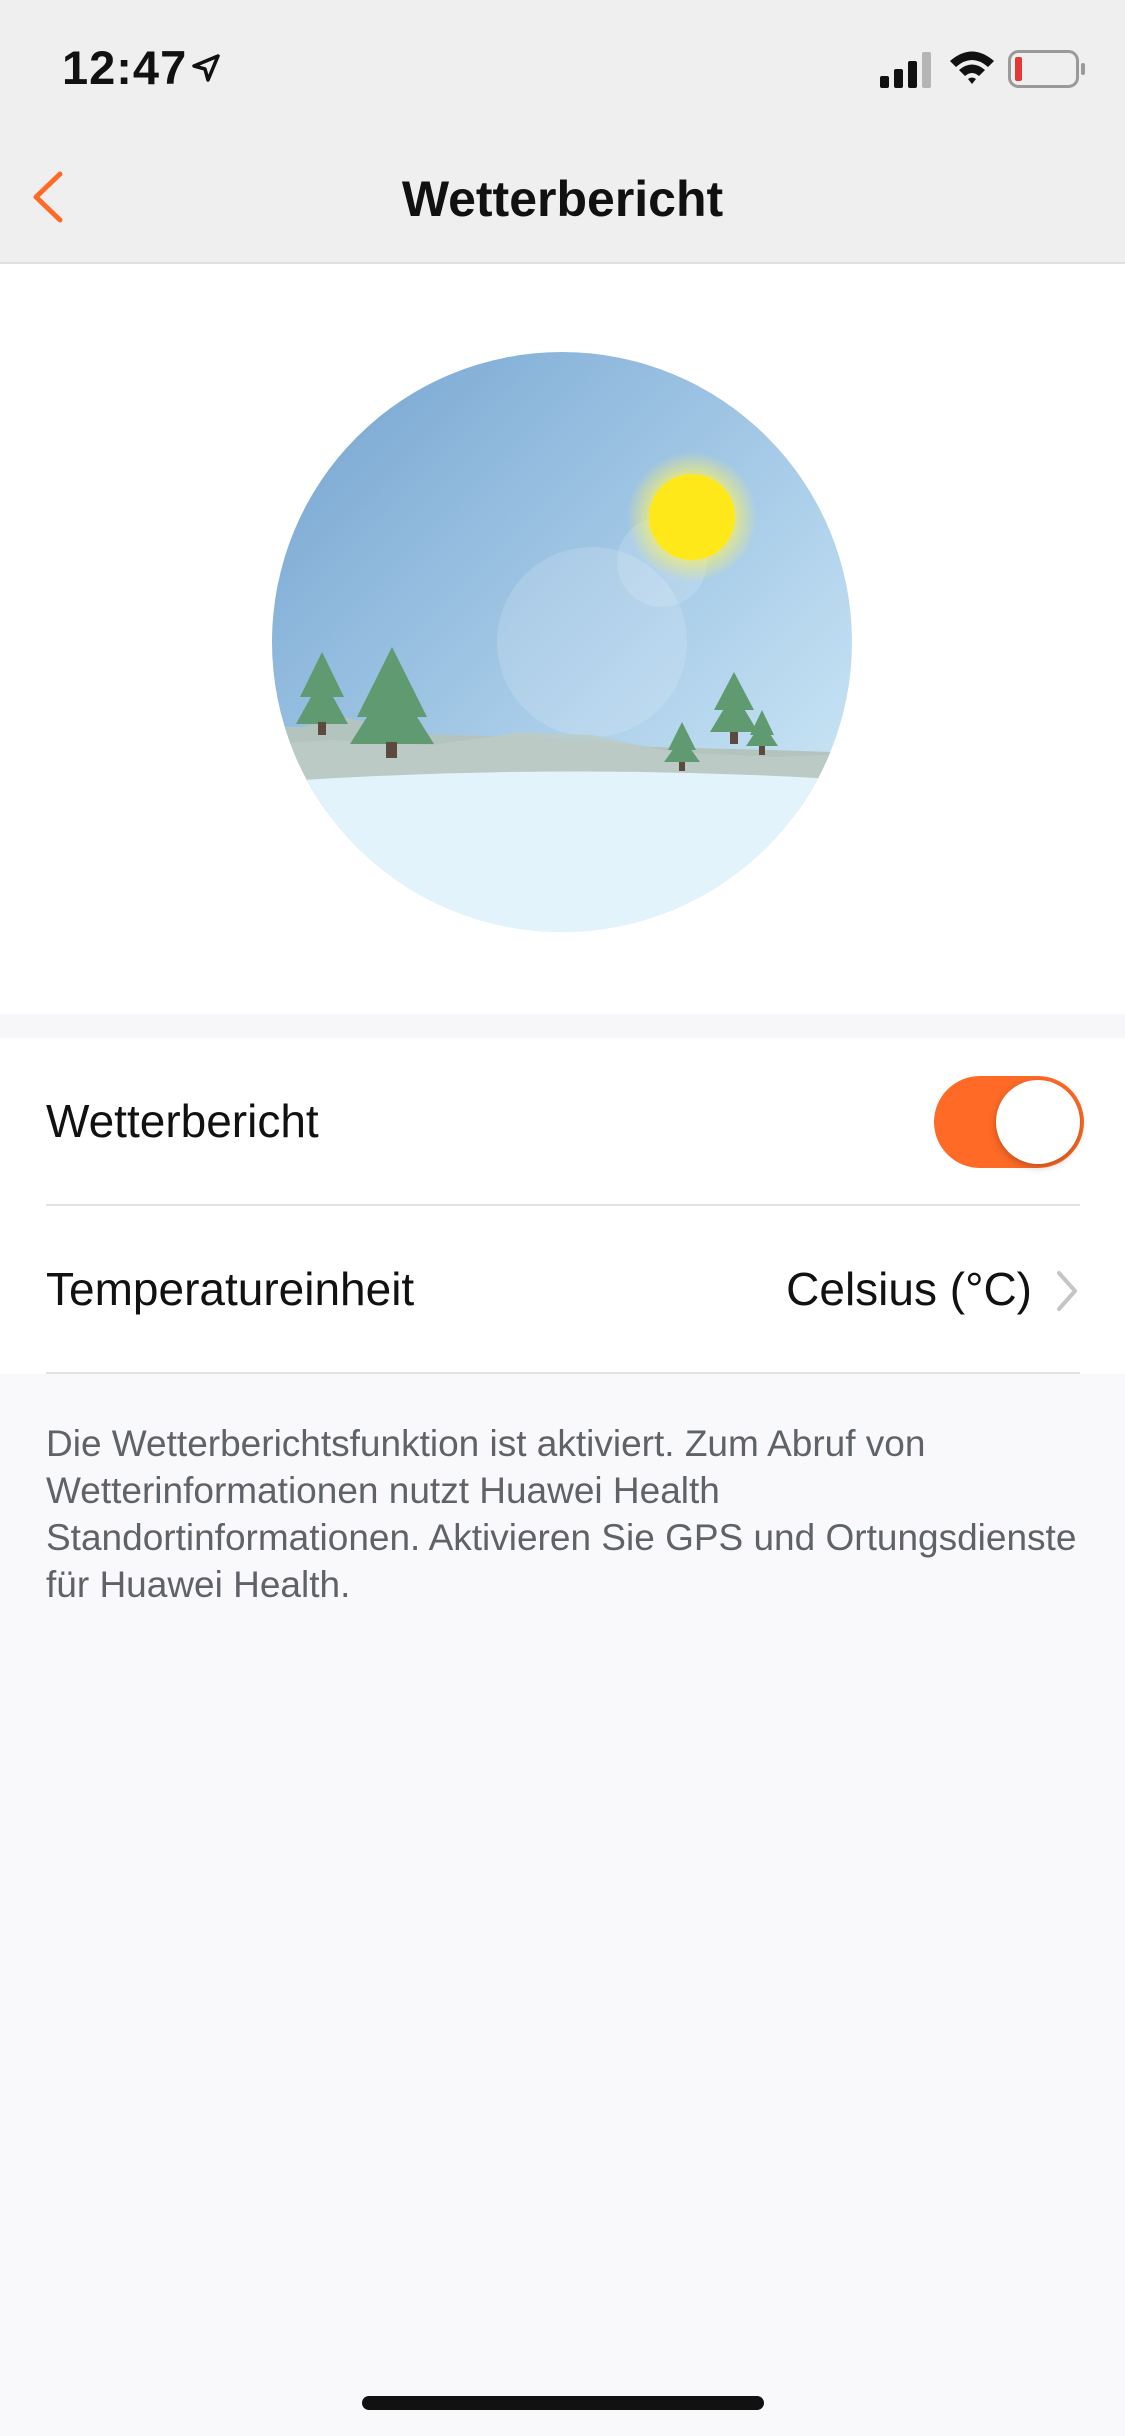 The height and width of the screenshot is (2436, 1125). What do you see at coordinates (1038, 1122) in the screenshot?
I see `toggle-knob` at bounding box center [1038, 1122].